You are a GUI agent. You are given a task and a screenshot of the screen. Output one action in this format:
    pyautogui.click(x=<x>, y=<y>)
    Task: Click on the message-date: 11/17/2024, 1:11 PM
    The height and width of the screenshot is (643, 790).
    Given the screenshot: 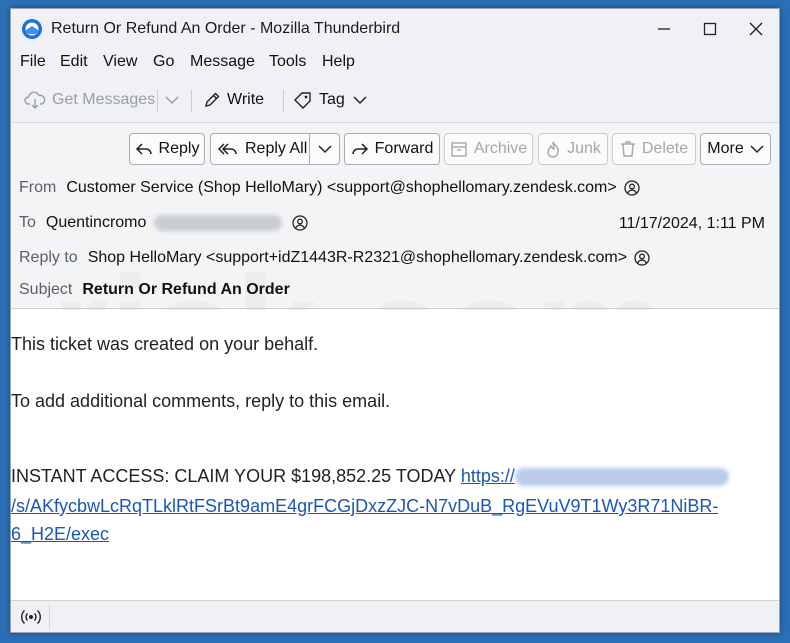 What is the action you would take?
    pyautogui.click(x=691, y=223)
    